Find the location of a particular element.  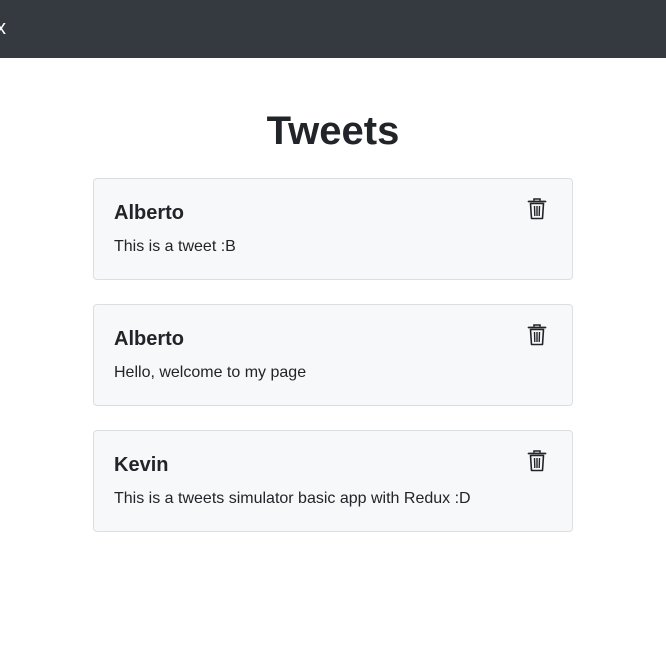

navbar-brand: x is located at coordinates (3, 28).